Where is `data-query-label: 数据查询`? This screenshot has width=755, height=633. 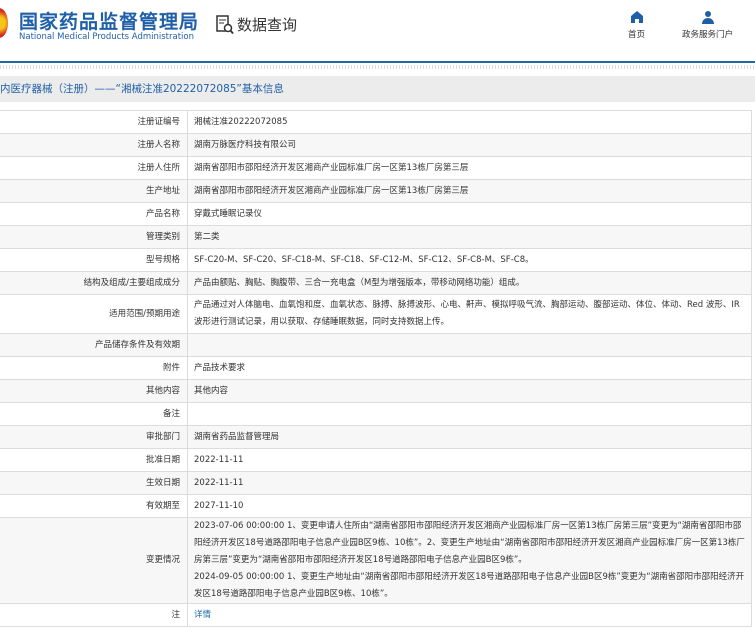 data-query-label: 数据查询 is located at coordinates (267, 25).